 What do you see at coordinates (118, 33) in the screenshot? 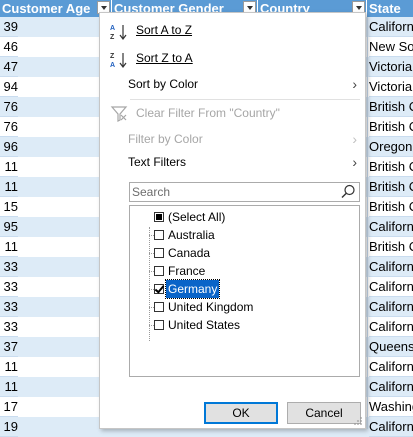
I see `sort-ascending-icon: A Z` at bounding box center [118, 33].